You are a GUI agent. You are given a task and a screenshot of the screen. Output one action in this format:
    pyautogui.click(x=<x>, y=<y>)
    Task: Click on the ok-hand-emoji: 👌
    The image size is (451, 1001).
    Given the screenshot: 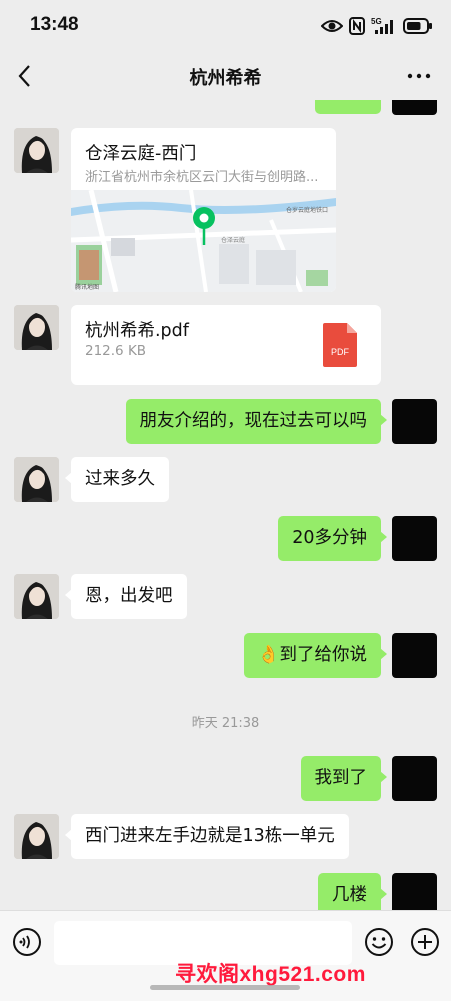 What is the action you would take?
    pyautogui.click(x=268, y=655)
    